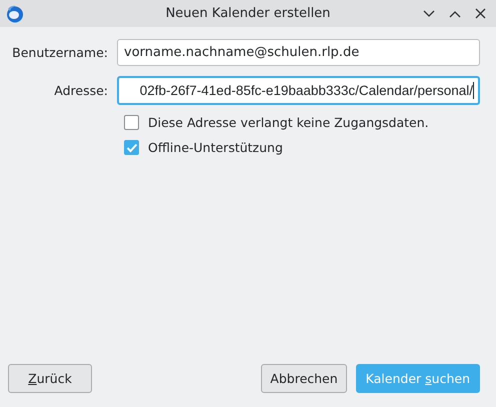 This screenshot has width=496, height=407. Describe the element at coordinates (298, 52) in the screenshot. I see `input-field: vorname.nachname@schulen.rlp.de` at that location.